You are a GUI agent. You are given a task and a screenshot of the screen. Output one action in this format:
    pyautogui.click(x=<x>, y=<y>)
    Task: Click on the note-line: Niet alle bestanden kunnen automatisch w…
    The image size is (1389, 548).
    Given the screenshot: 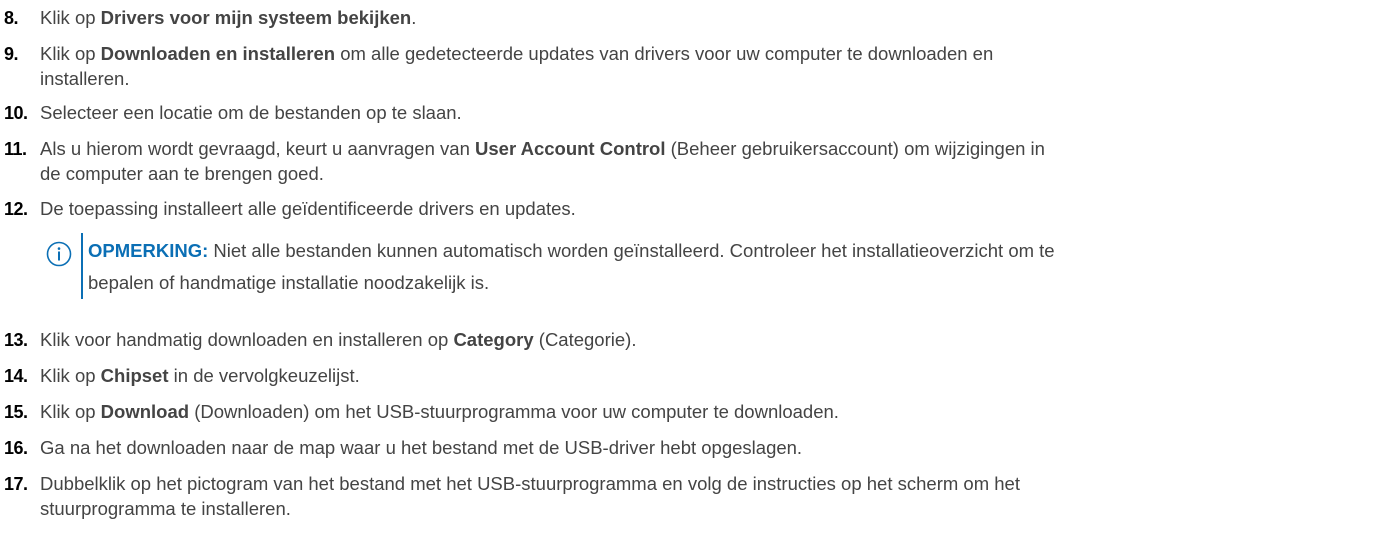 What is the action you would take?
    pyautogui.click(x=631, y=250)
    